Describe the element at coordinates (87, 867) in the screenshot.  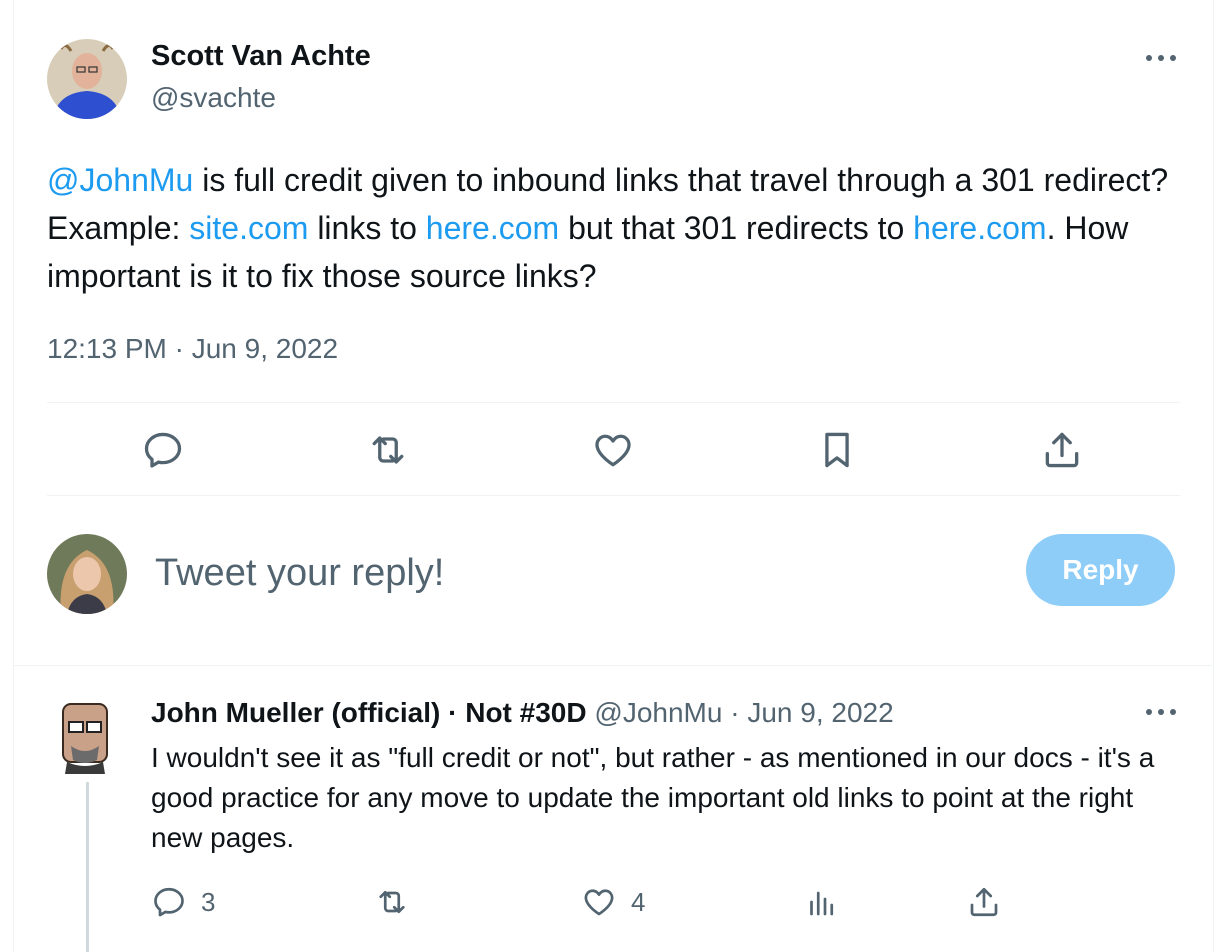
I see `thread-line` at that location.